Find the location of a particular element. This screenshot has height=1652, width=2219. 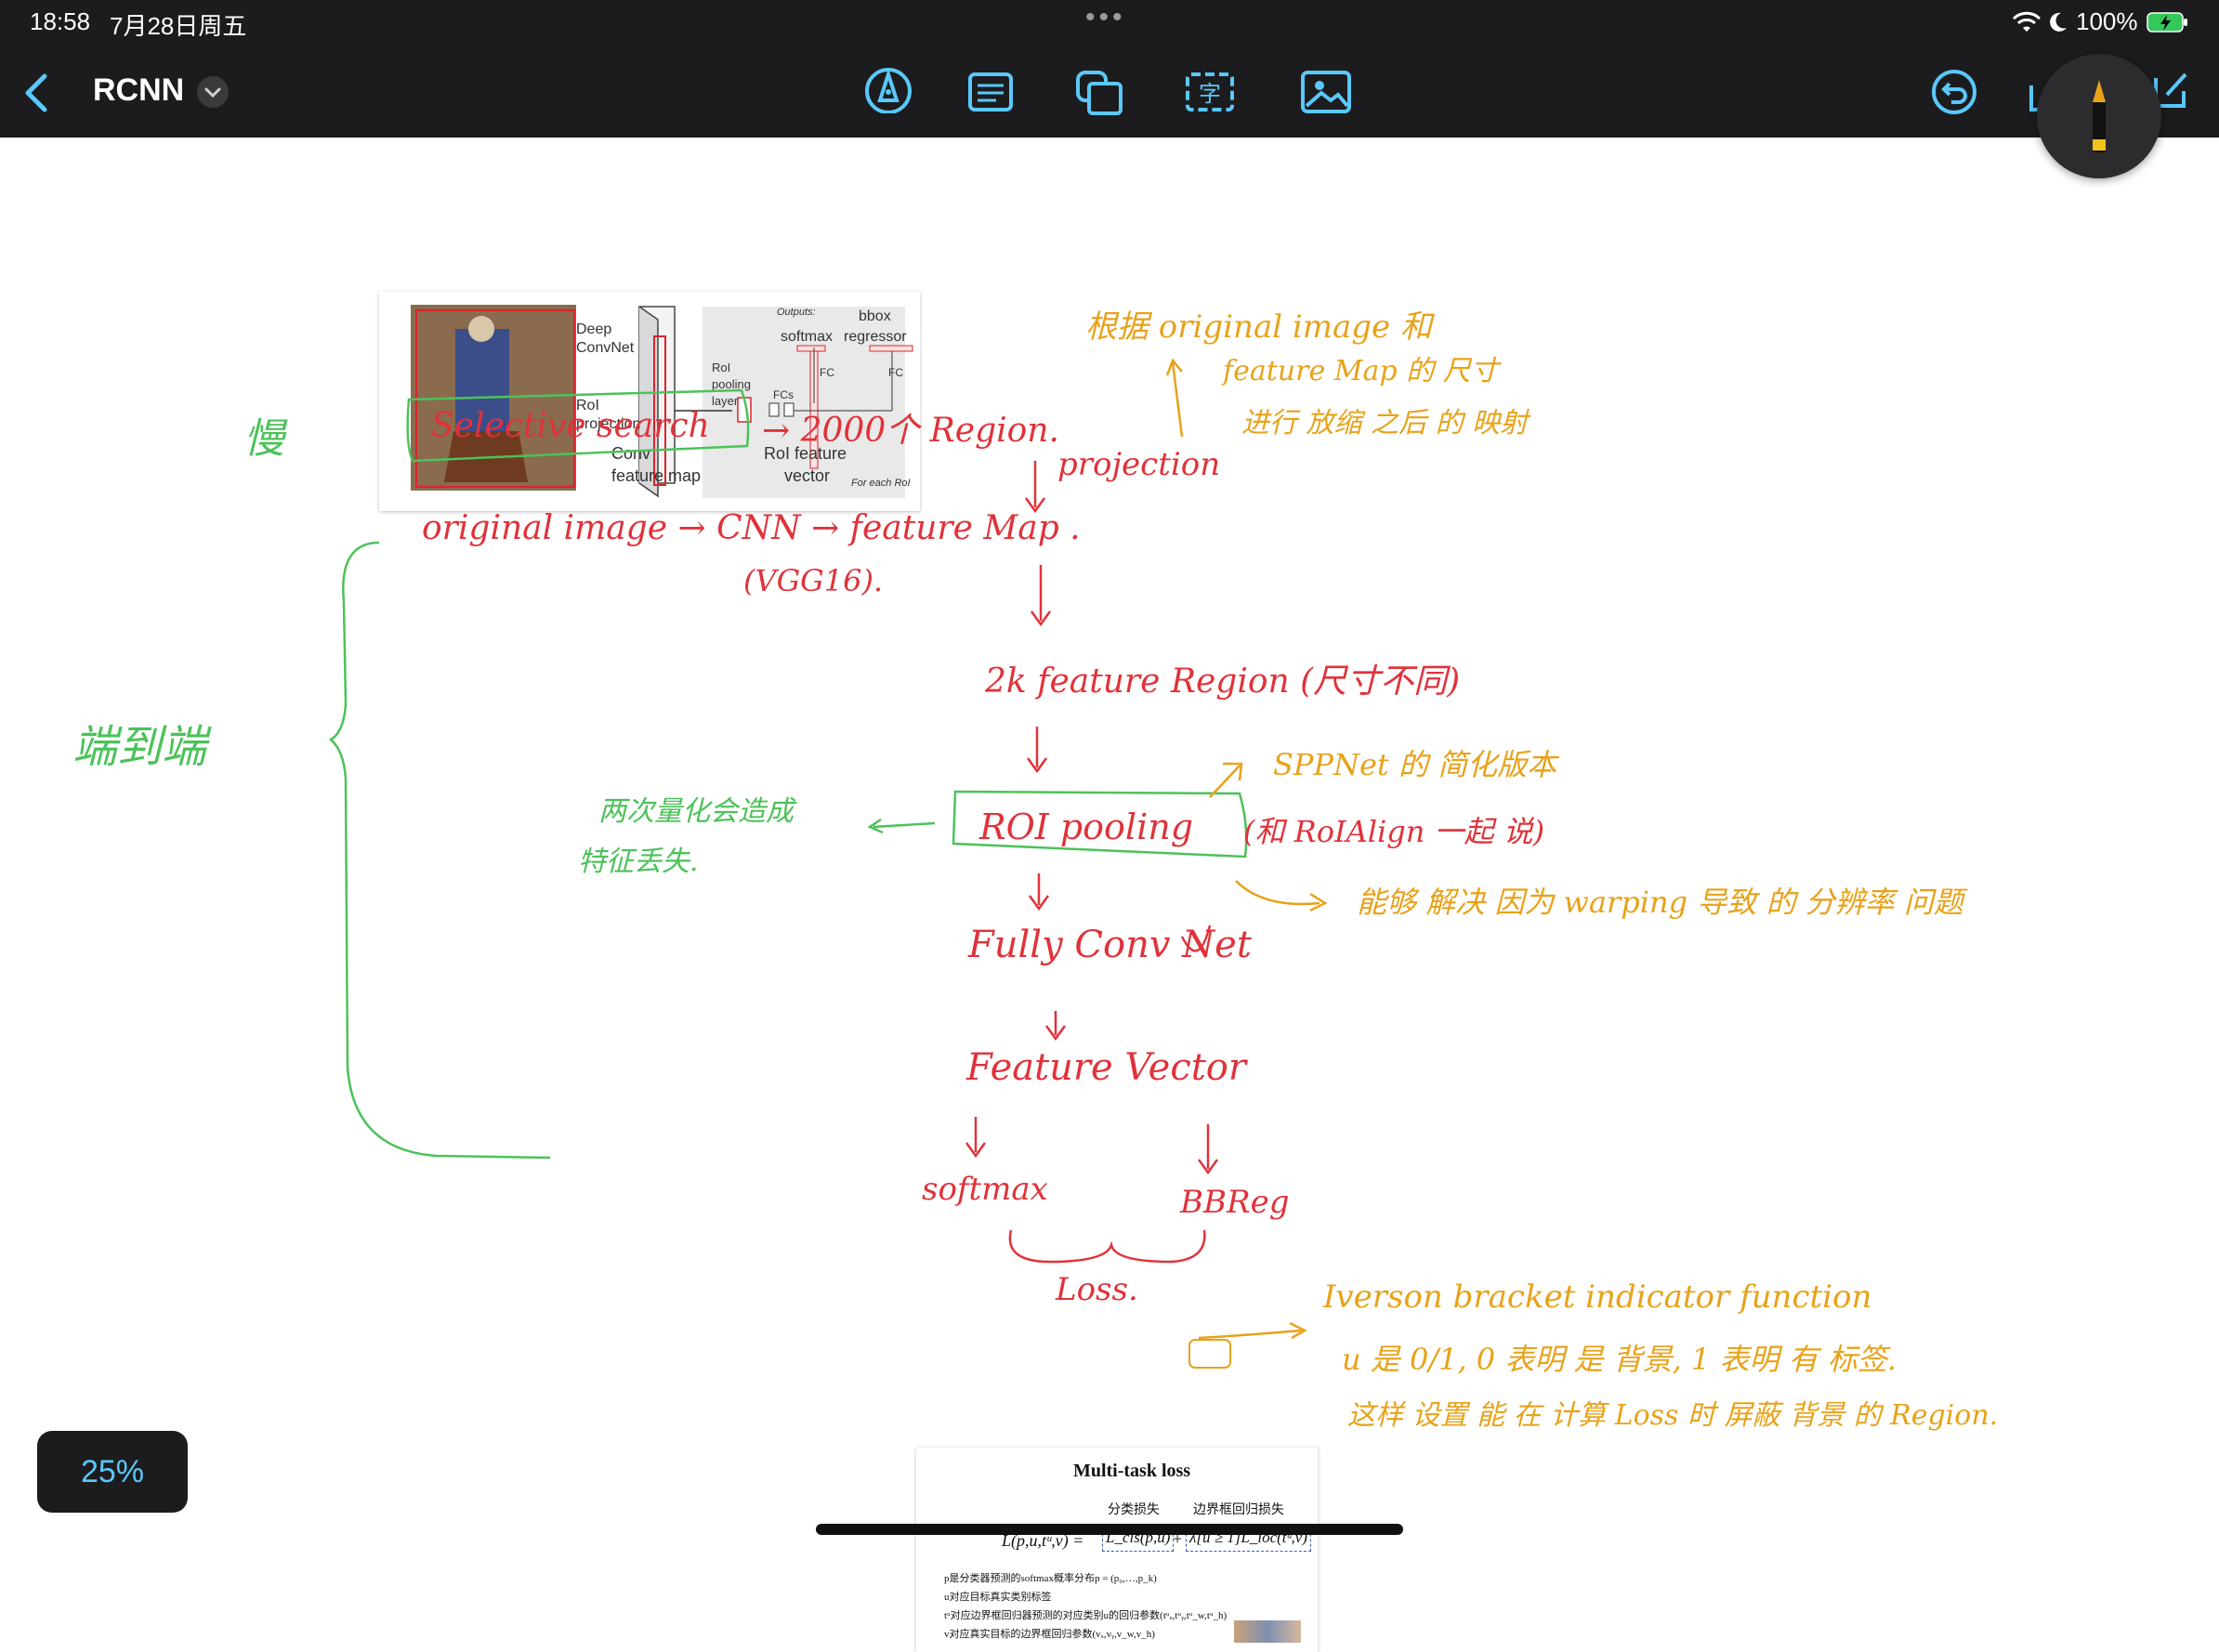

formula-thumbnail-strip is located at coordinates (1267, 1631).